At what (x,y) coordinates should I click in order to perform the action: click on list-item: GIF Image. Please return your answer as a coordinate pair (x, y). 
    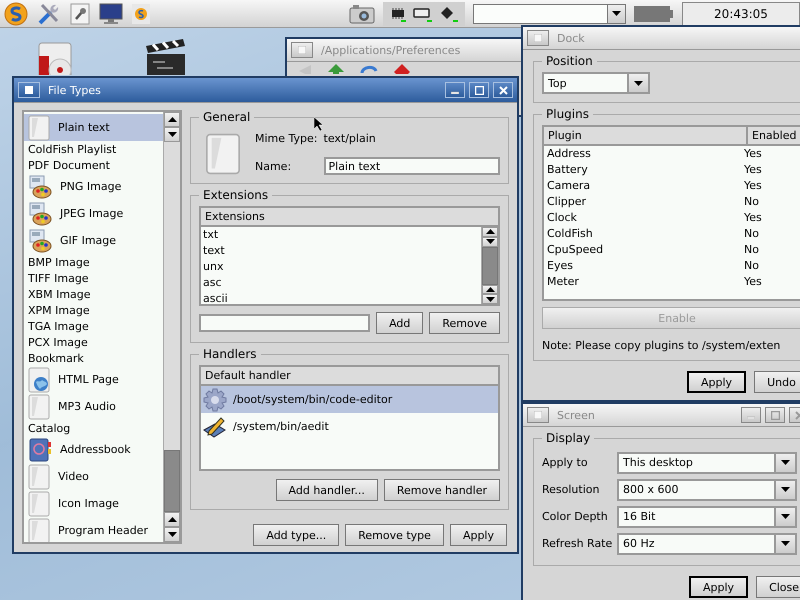
    Looking at the image, I should click on (93, 240).